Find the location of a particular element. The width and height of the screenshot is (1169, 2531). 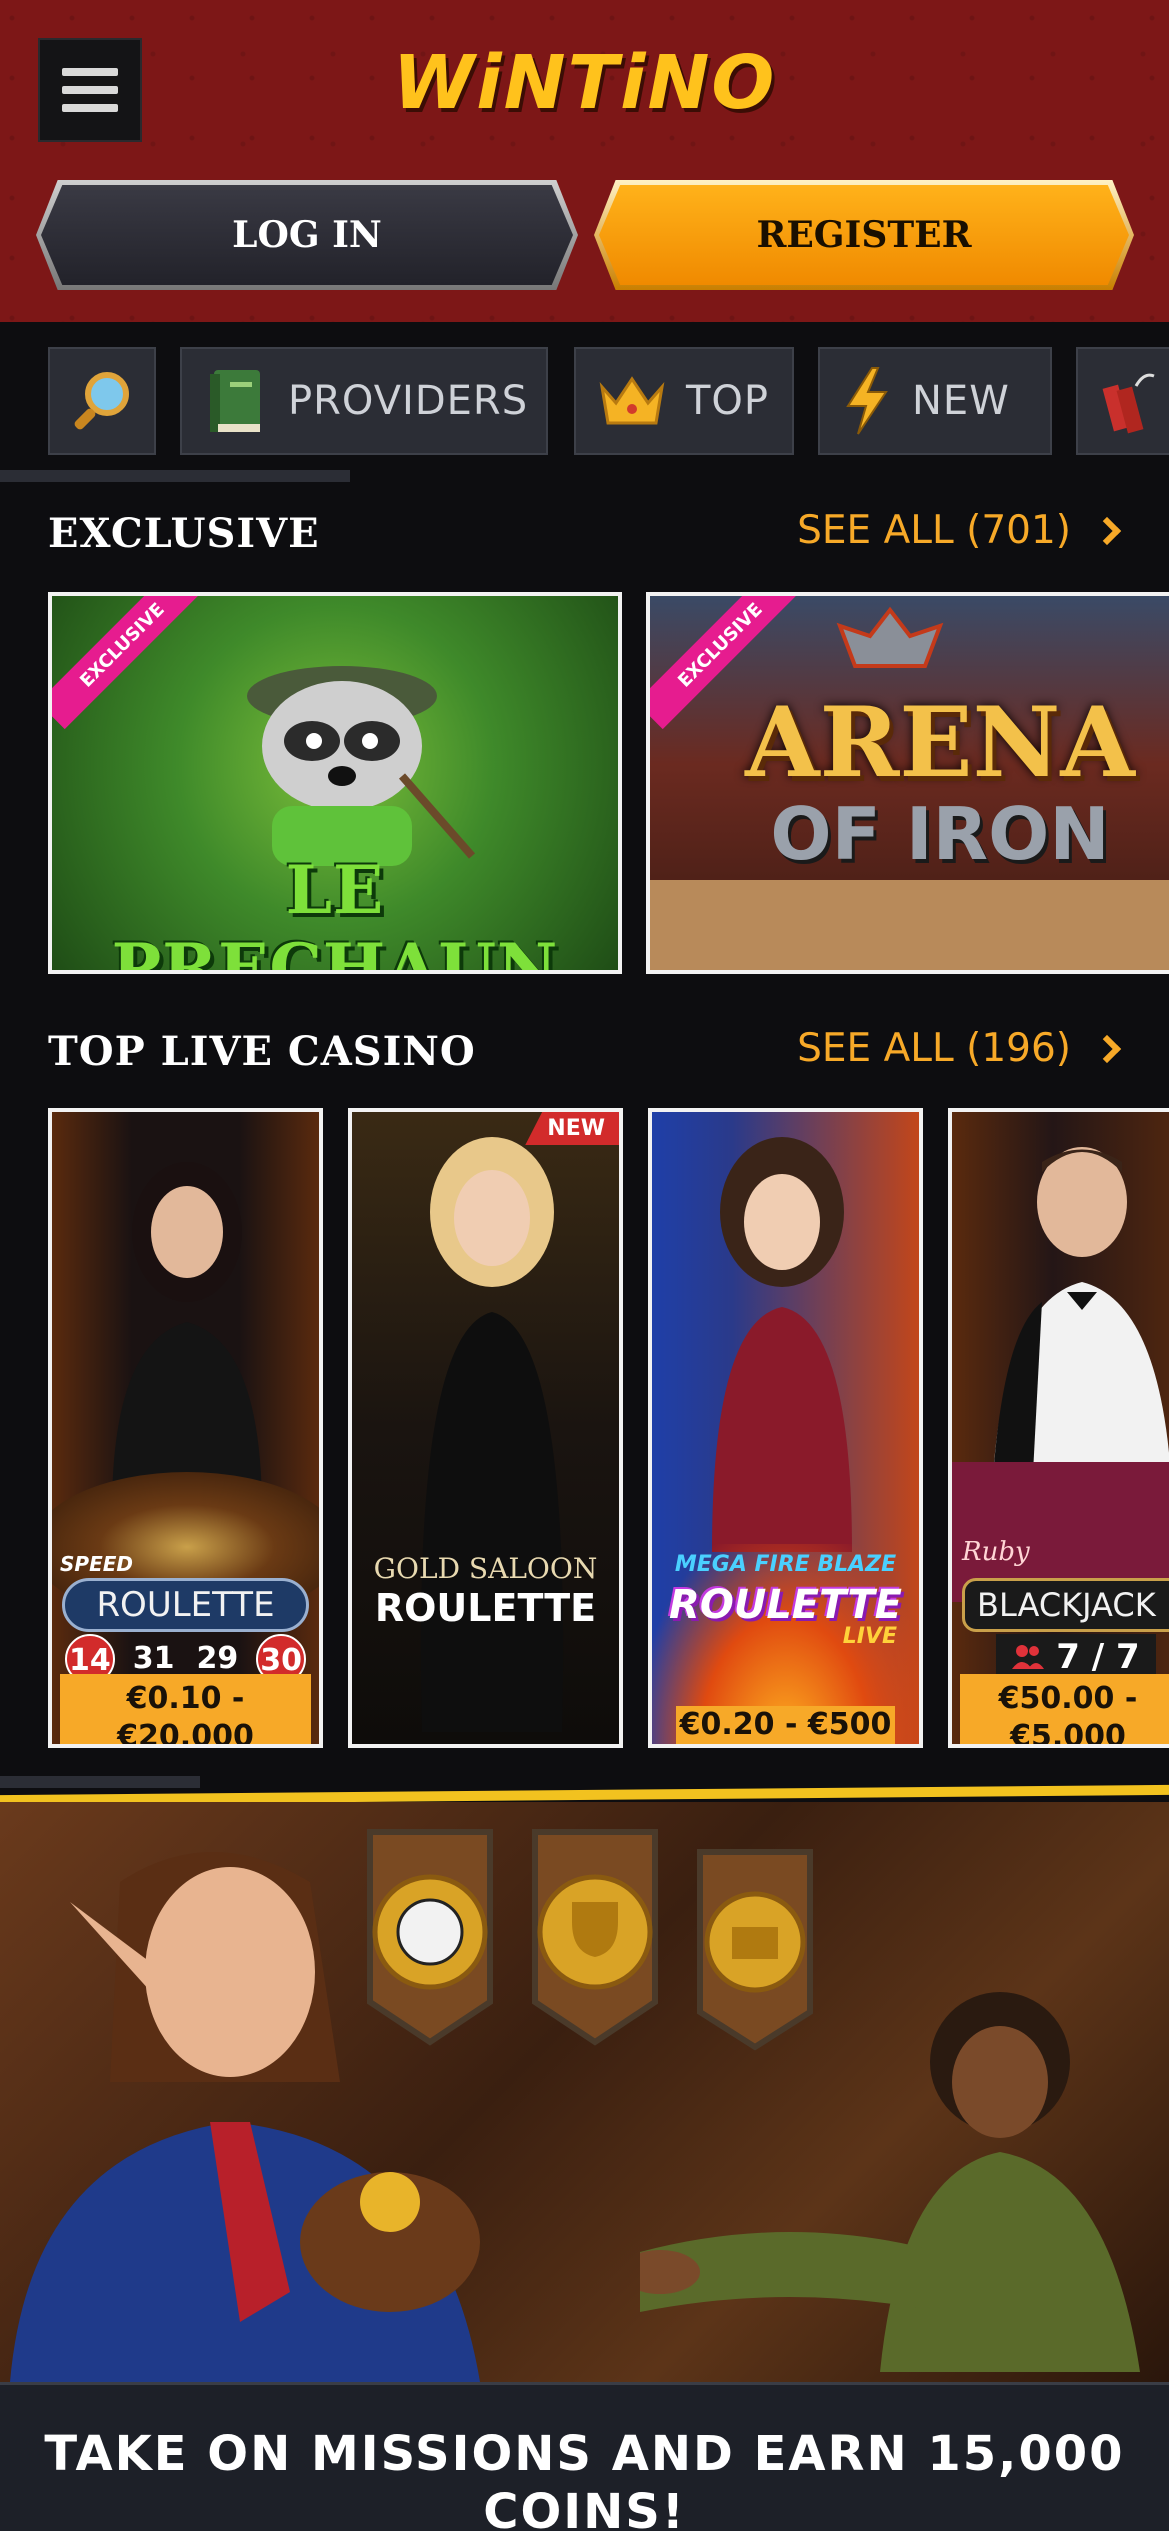

promo-caption-area: TAKE ON MISSIONS AND EARN 15,000 COINS! is located at coordinates (584, 2456).